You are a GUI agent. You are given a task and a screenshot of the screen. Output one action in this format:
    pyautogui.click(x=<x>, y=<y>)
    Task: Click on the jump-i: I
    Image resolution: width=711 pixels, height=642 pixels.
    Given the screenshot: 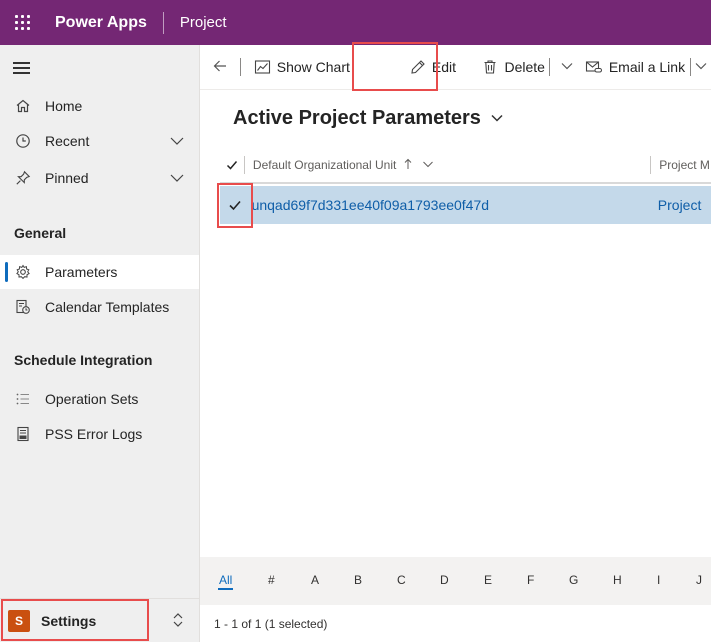 What is the action you would take?
    pyautogui.click(x=658, y=580)
    